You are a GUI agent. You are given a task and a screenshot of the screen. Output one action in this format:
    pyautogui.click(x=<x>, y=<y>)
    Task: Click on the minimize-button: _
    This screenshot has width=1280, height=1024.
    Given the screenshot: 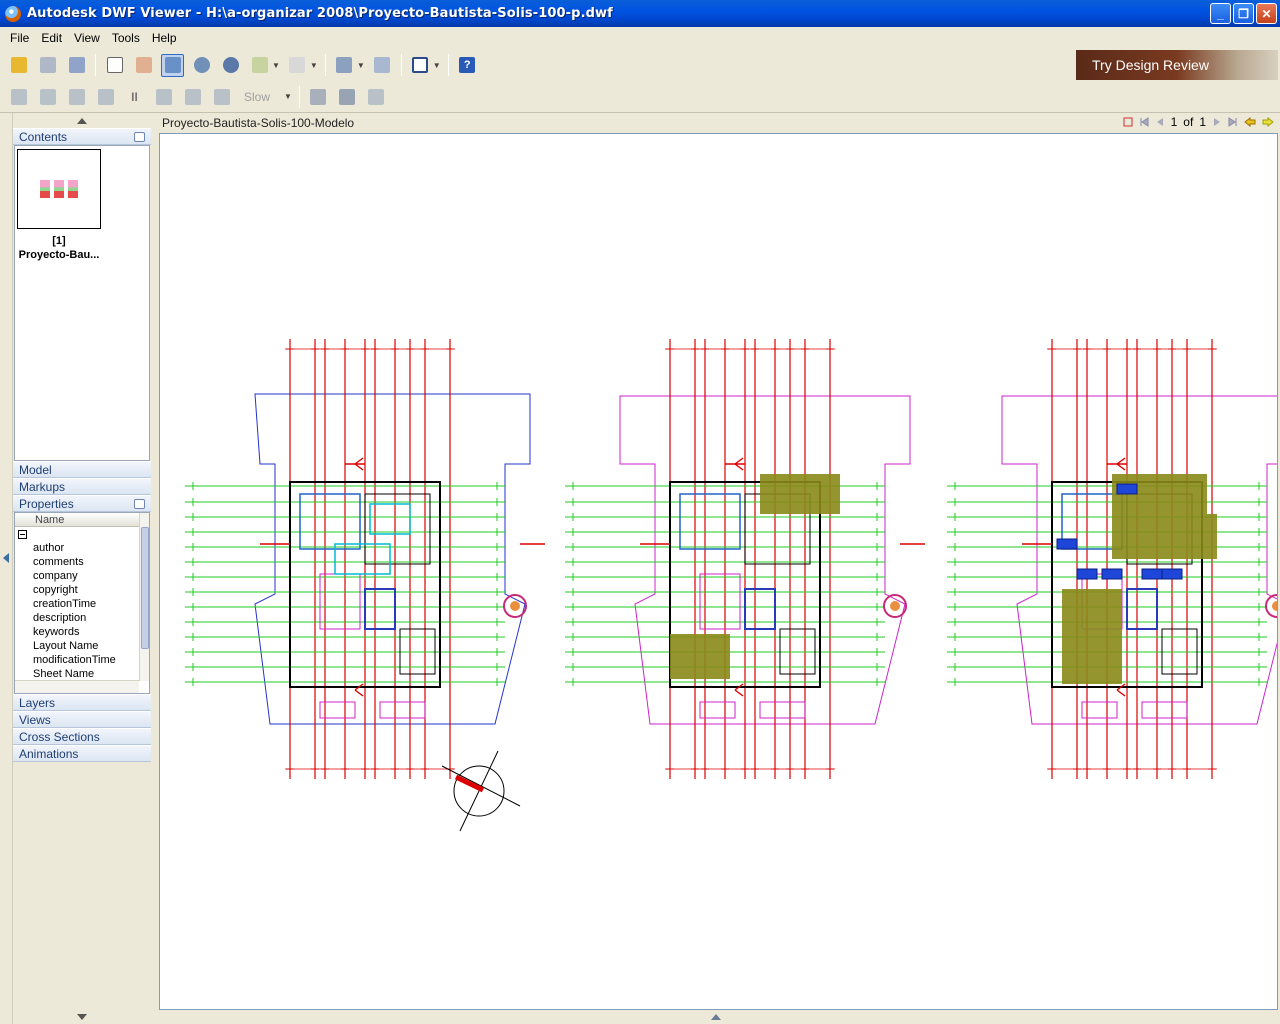 What is the action you would take?
    pyautogui.click(x=1220, y=13)
    